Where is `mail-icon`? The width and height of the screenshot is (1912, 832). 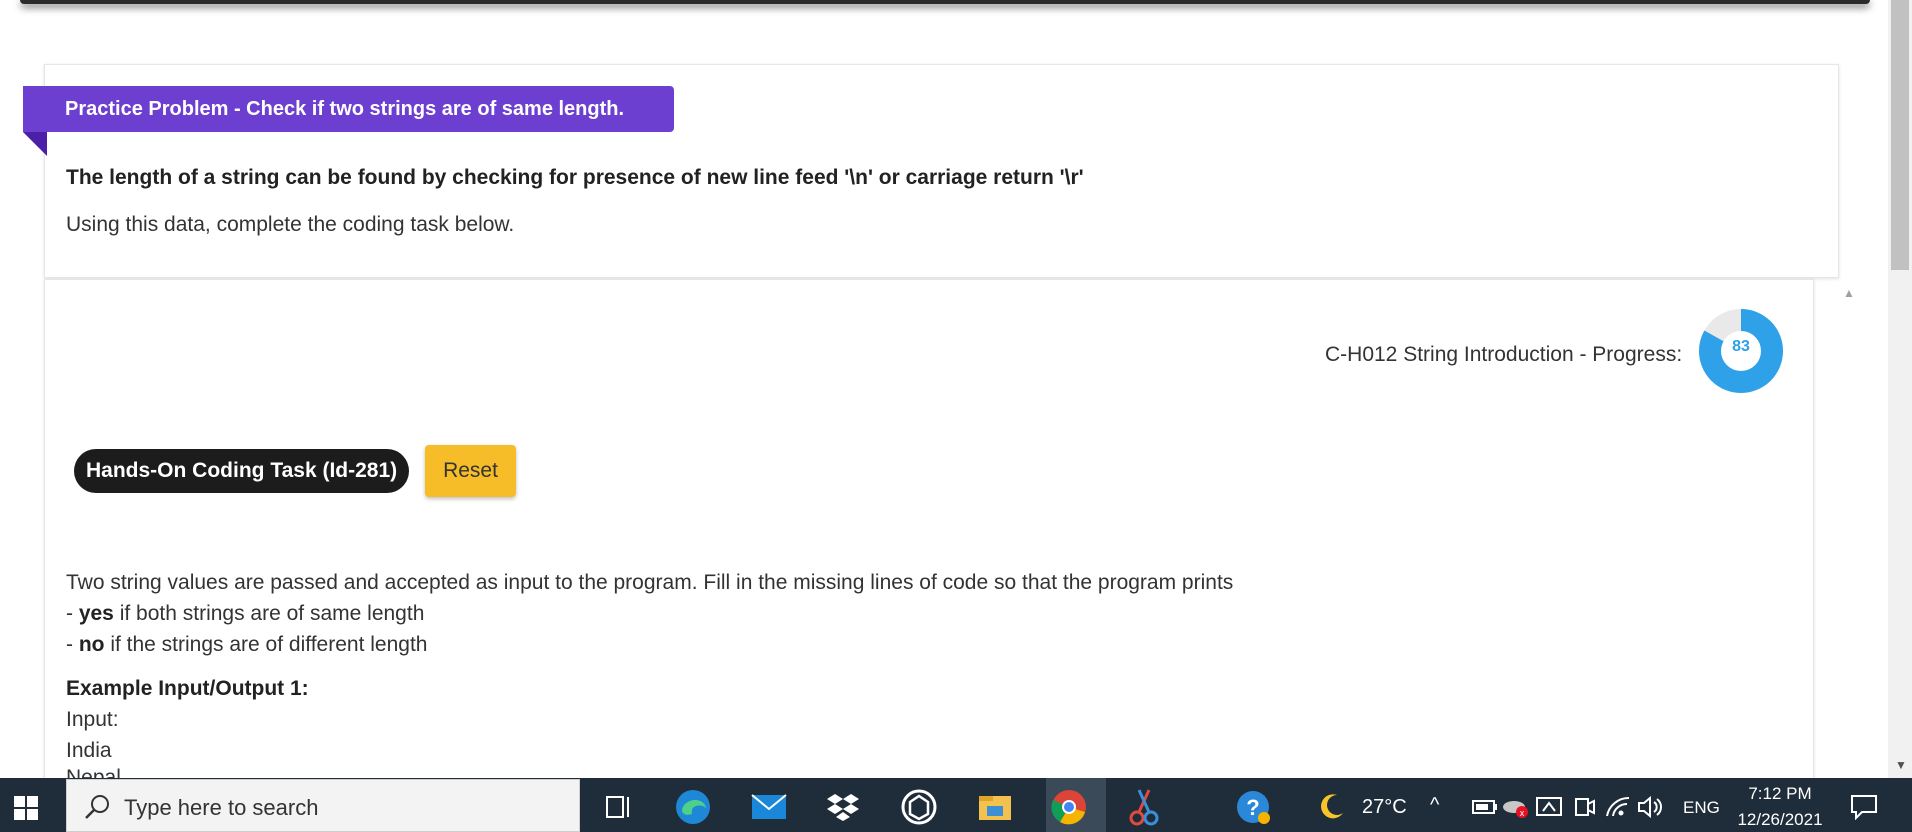
mail-icon is located at coordinates (769, 807).